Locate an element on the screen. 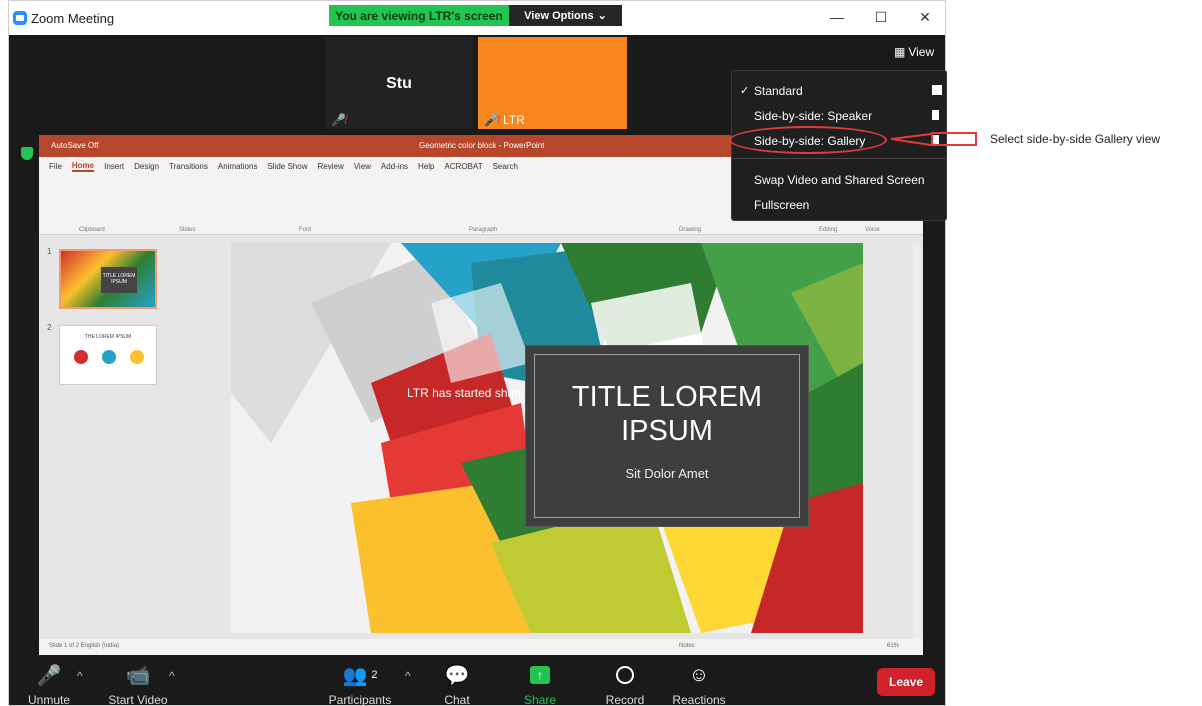 This screenshot has width=1202, height=706. participant-name: Stu is located at coordinates (399, 83).